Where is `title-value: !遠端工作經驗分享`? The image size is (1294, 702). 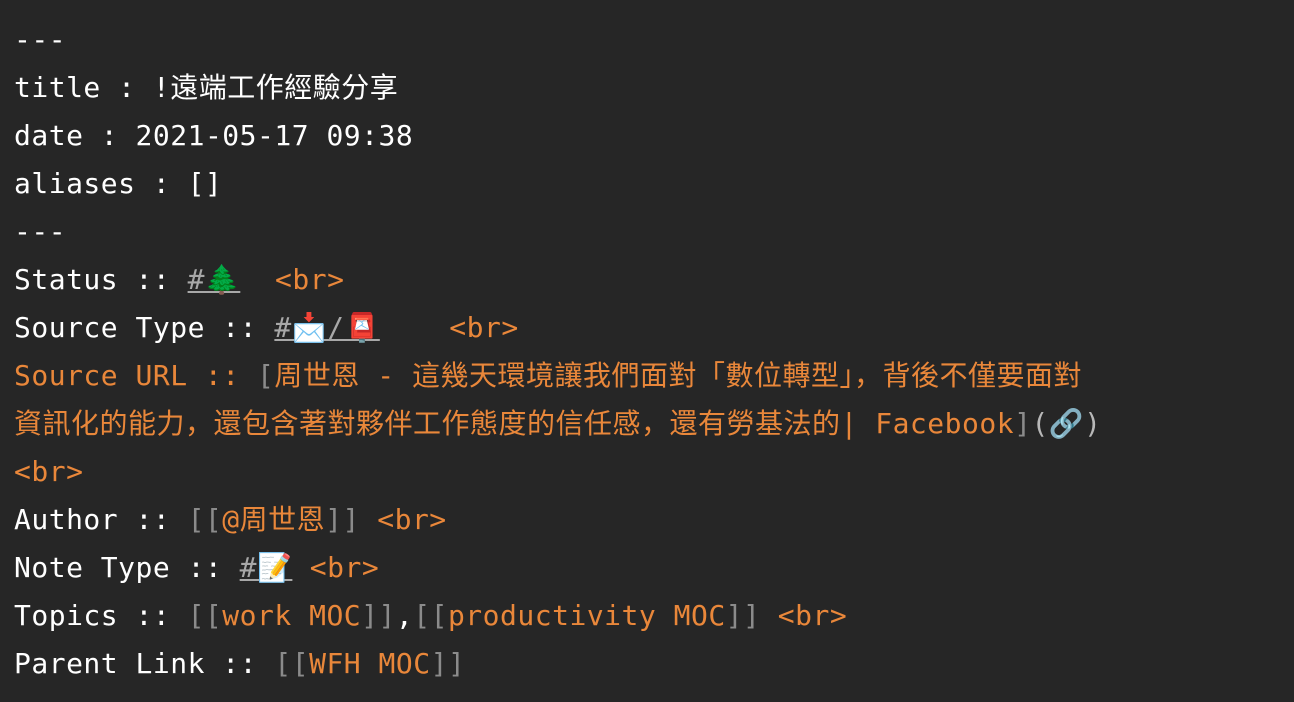 title-value: !遠端工作經驗分享 is located at coordinates (275, 87).